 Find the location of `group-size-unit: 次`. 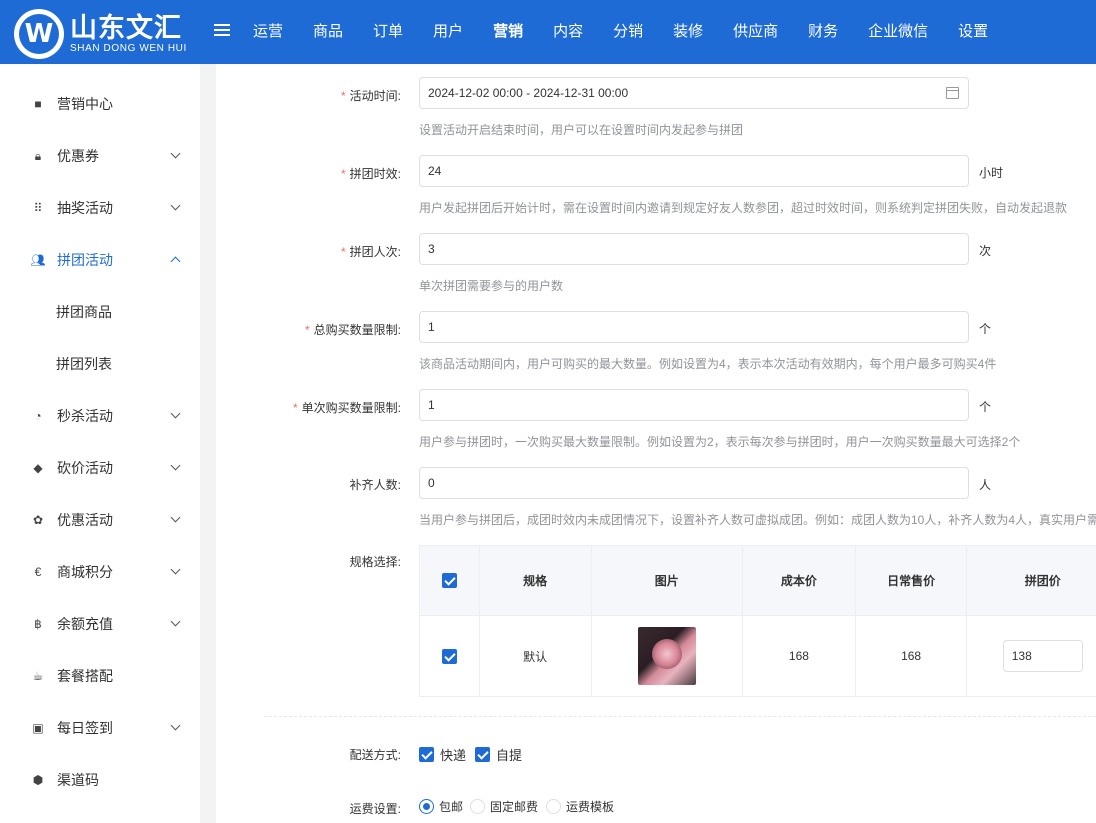

group-size-unit: 次 is located at coordinates (985, 251).